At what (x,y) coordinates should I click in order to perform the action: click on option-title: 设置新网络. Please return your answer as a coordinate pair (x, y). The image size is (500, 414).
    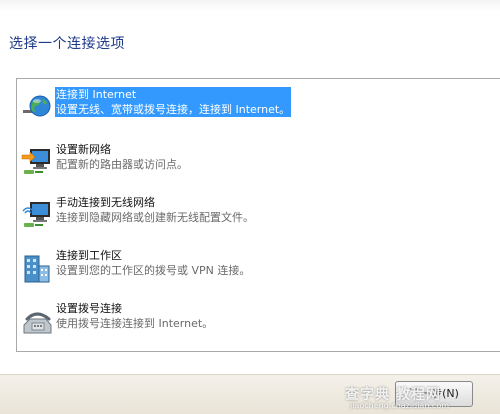
    Looking at the image, I should click on (83, 149).